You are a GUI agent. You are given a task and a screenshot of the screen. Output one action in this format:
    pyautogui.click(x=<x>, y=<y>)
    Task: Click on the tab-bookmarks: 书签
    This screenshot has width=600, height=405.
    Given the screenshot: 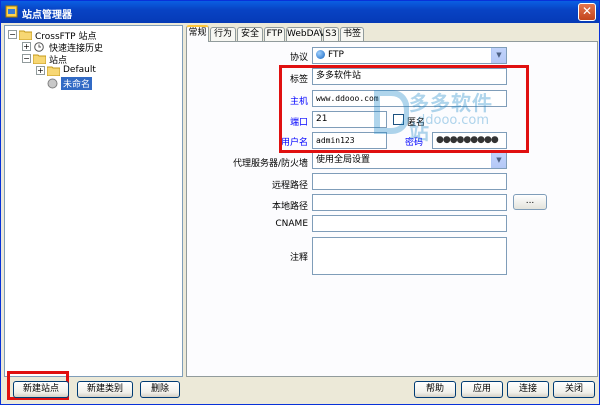 What is the action you would take?
    pyautogui.click(x=352, y=34)
    